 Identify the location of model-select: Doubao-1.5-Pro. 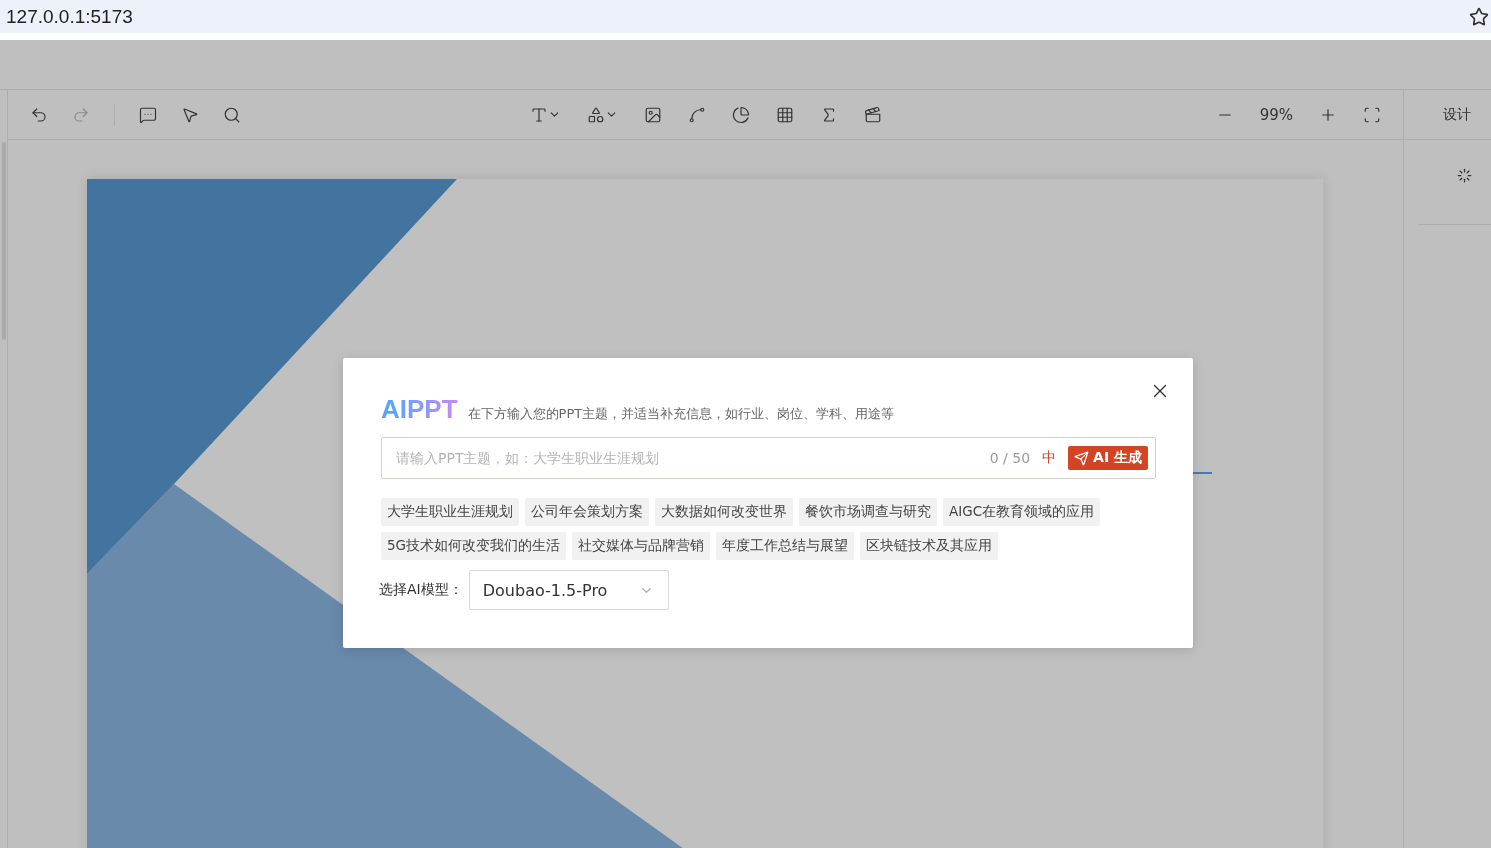
(568, 590).